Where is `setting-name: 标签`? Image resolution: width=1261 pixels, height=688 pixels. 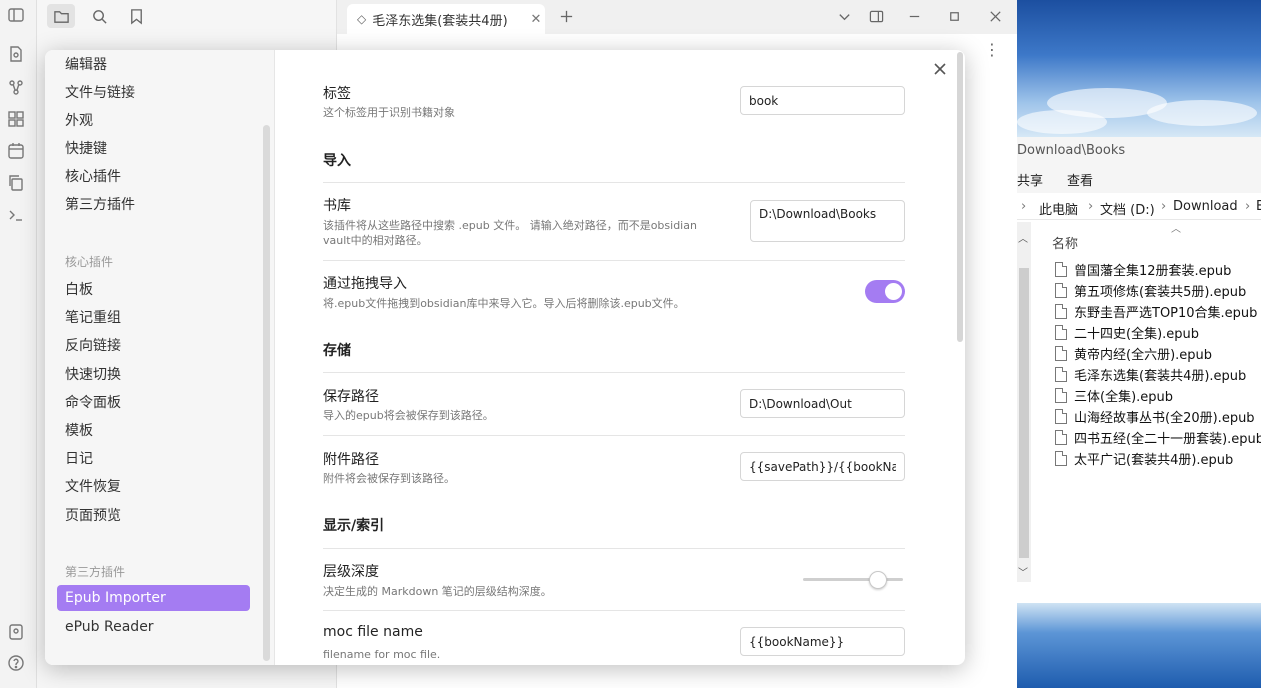 setting-name: 标签 is located at coordinates (337, 94).